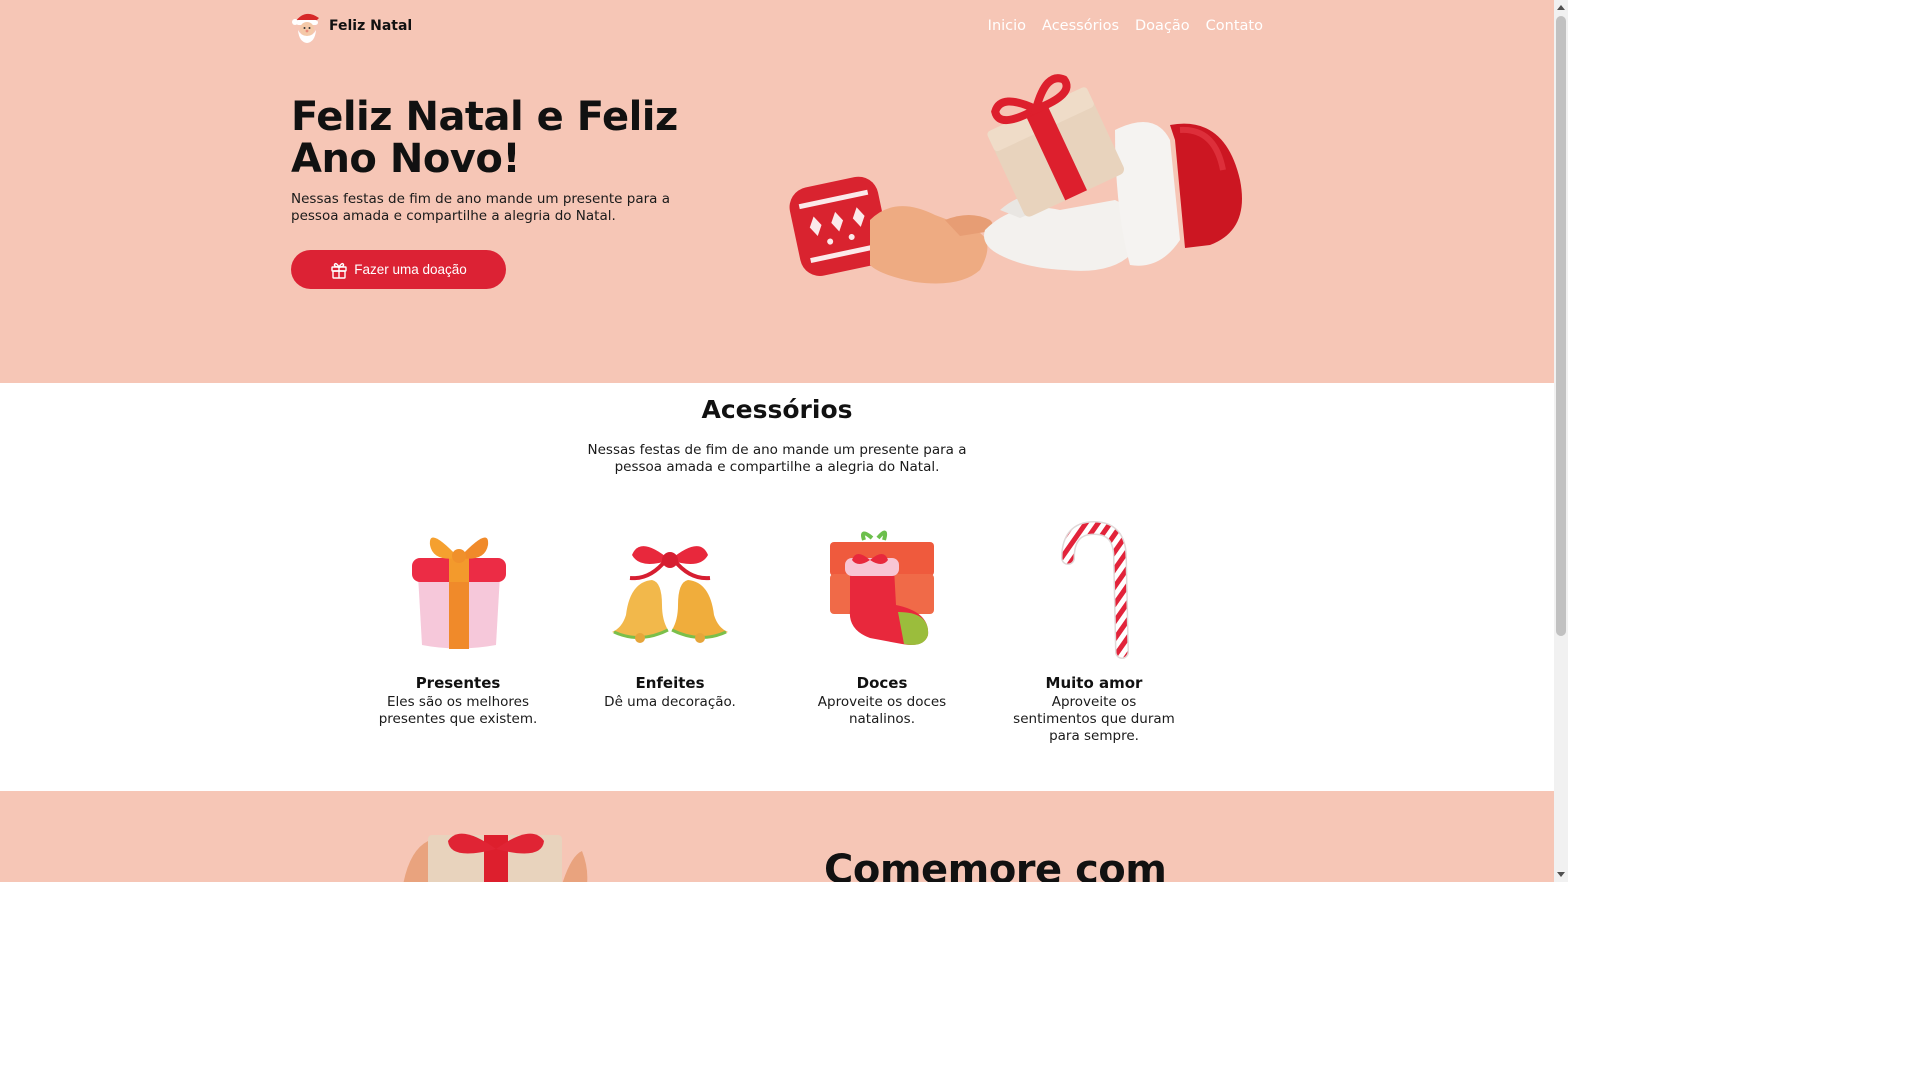  I want to click on gift-hands-illustration, so click(495, 857).